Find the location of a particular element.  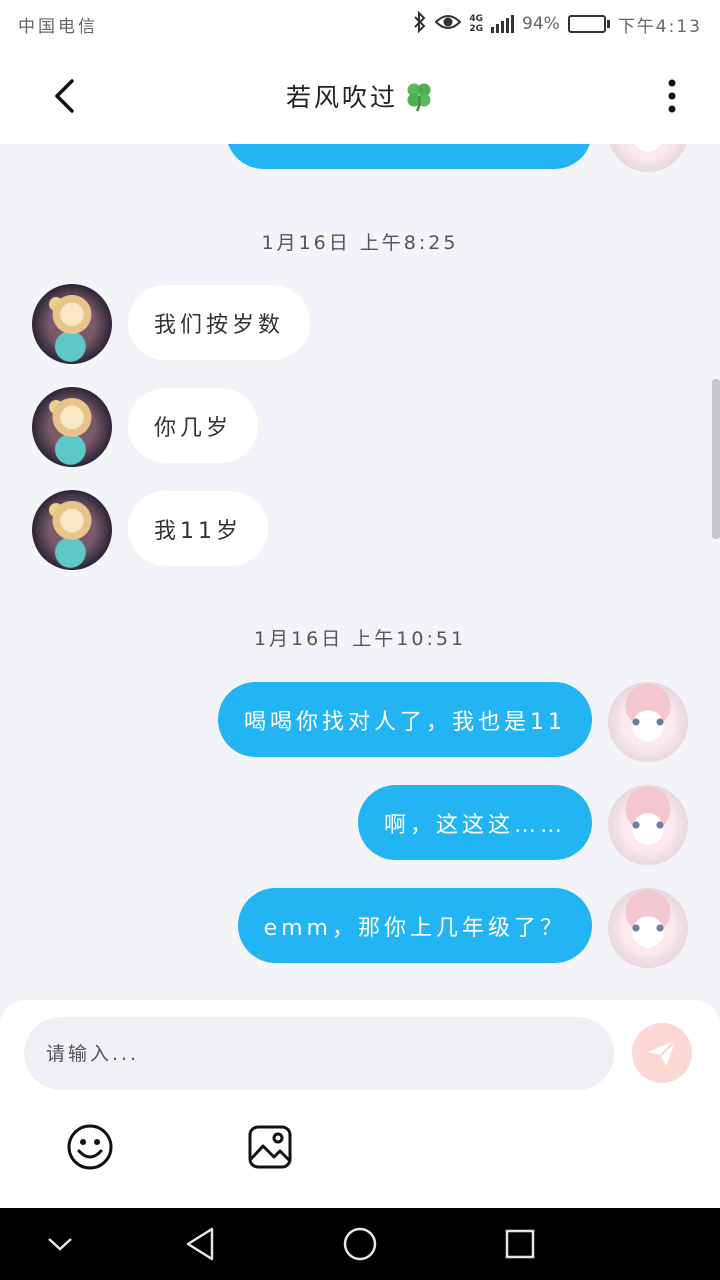

smiley-icon is located at coordinates (90, 1147).